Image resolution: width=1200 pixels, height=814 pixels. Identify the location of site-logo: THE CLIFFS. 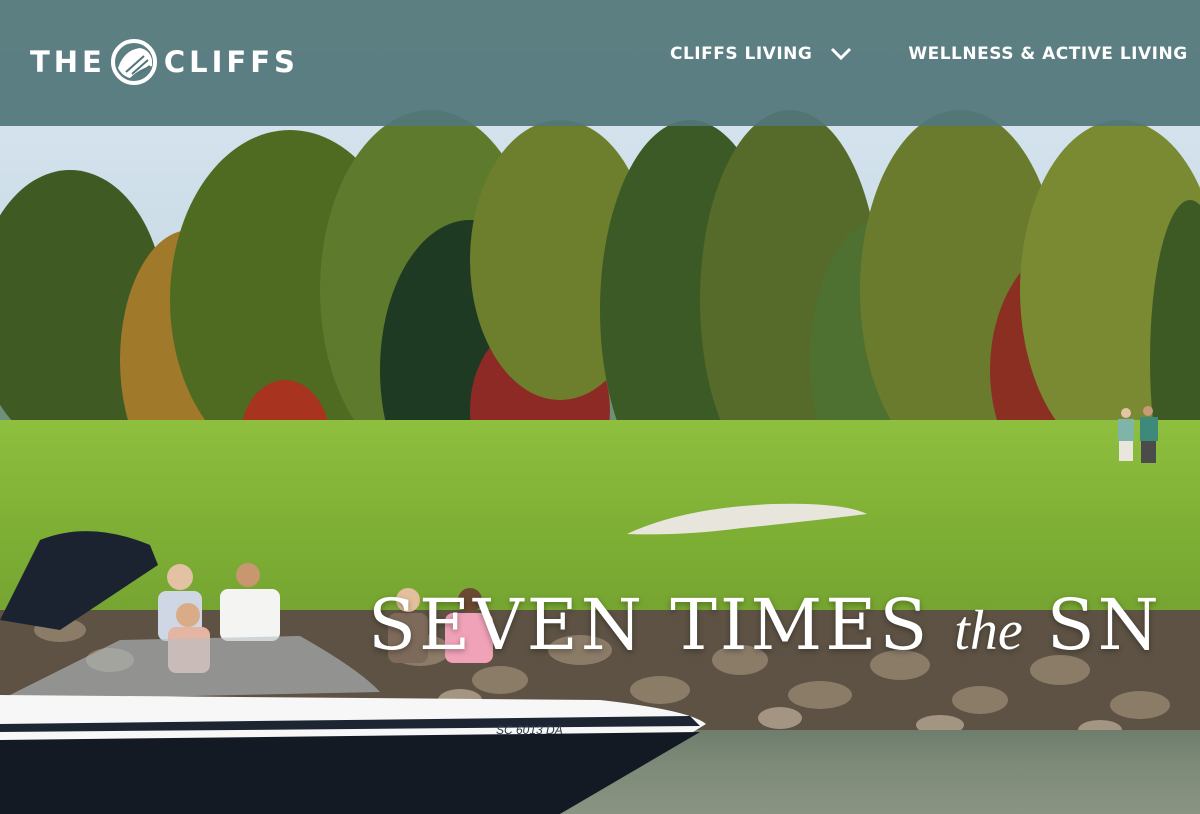
(164, 62).